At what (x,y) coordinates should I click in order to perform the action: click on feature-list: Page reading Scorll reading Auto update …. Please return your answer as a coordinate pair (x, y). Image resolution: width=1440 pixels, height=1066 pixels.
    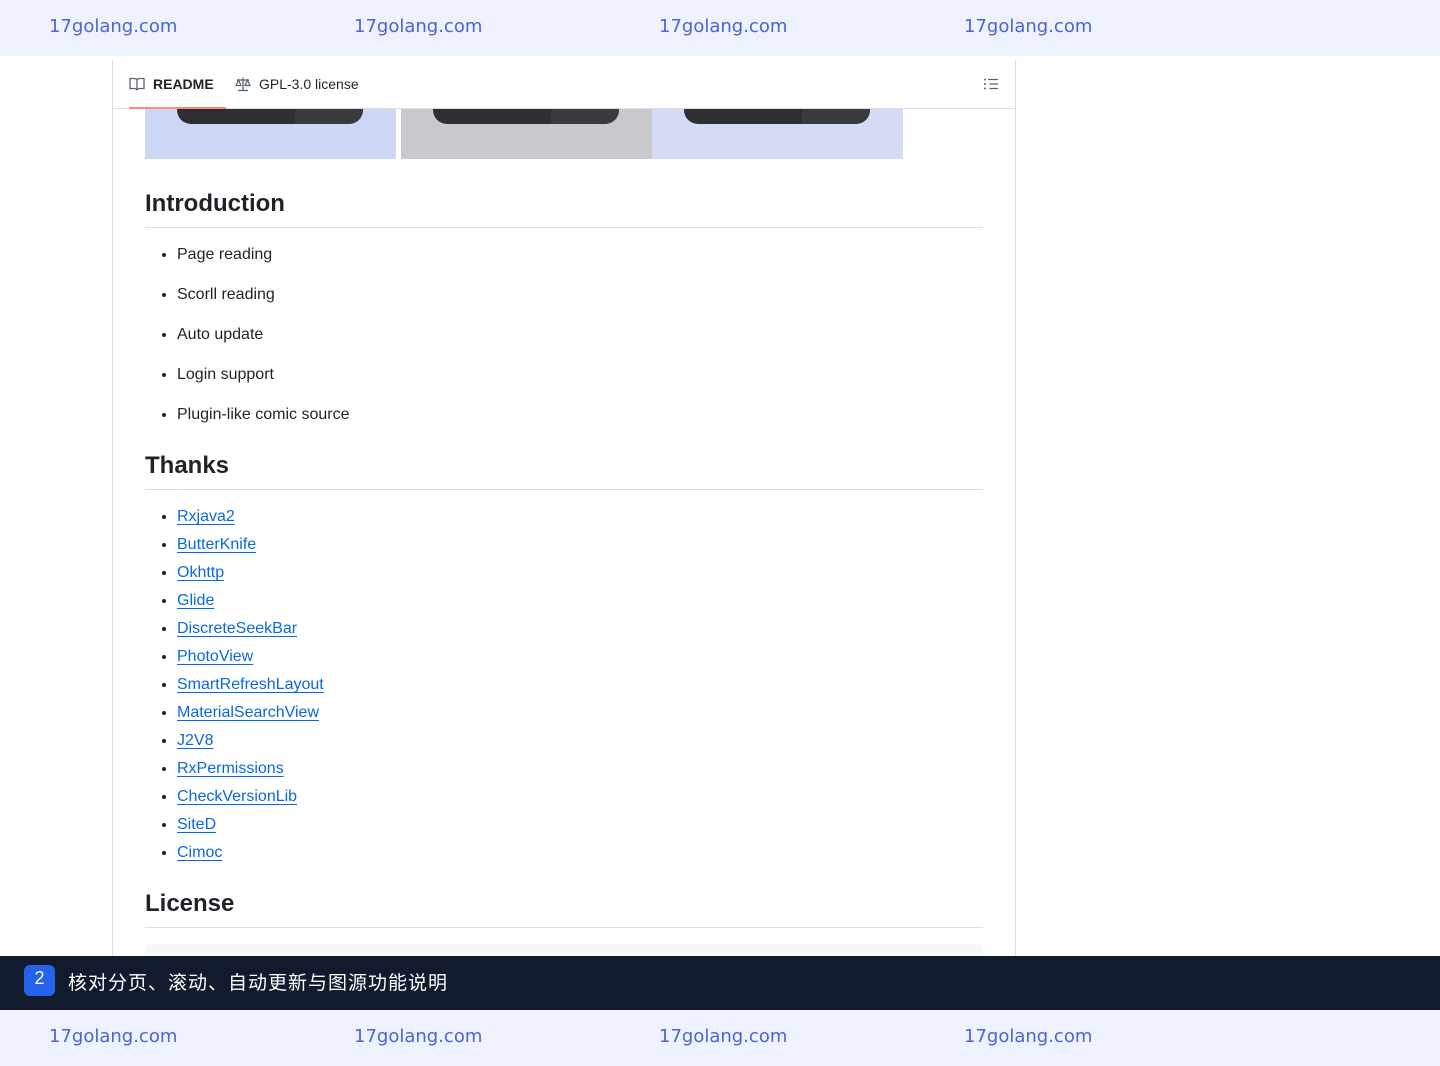
    Looking at the image, I should click on (564, 335).